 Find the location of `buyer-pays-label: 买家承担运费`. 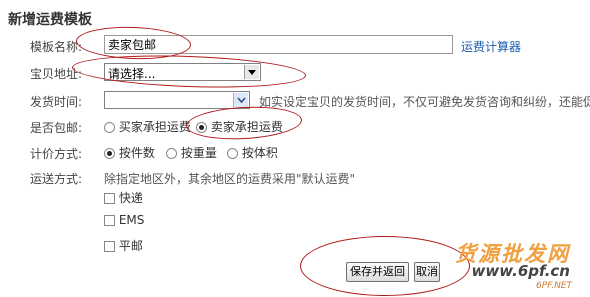

buyer-pays-label: 买家承担运费 is located at coordinates (154, 127).